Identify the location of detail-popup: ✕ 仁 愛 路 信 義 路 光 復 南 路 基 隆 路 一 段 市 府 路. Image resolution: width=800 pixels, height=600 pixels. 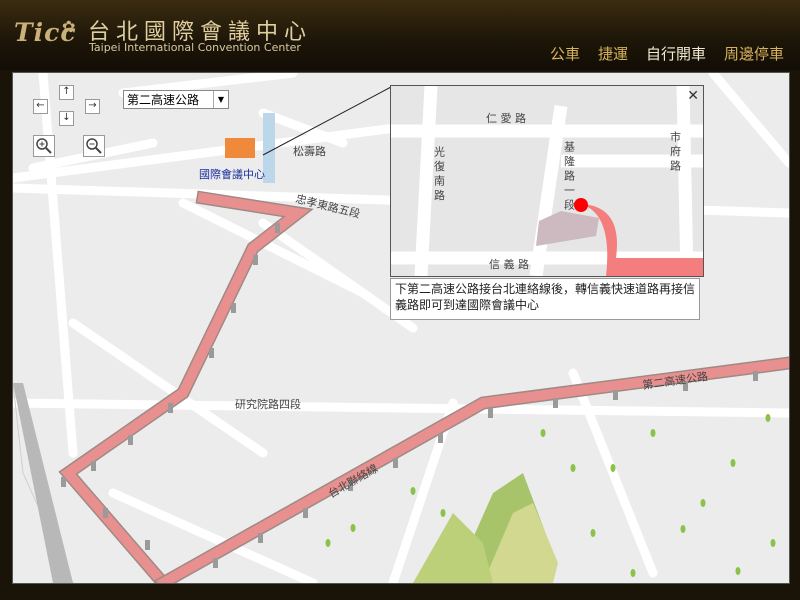
(547, 181).